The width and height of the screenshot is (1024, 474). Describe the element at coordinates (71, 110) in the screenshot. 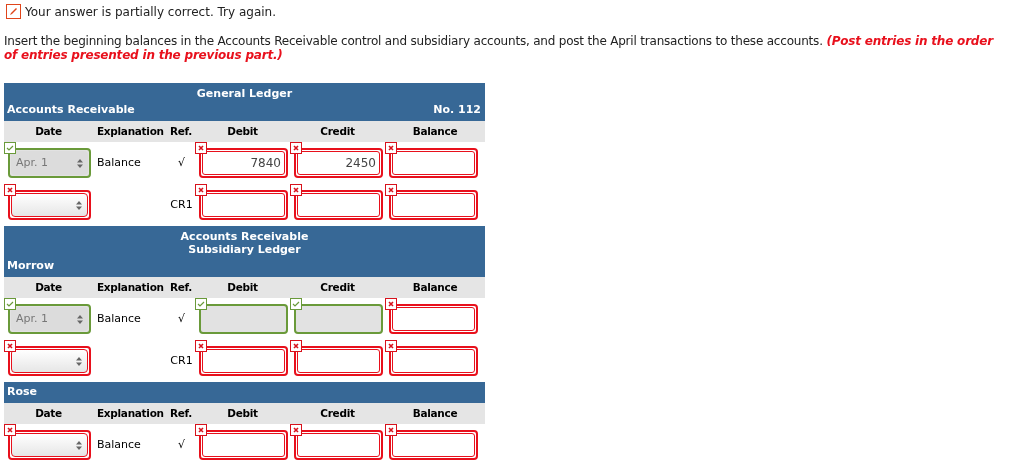

I see `account-name: Accounts Receivable` at that location.